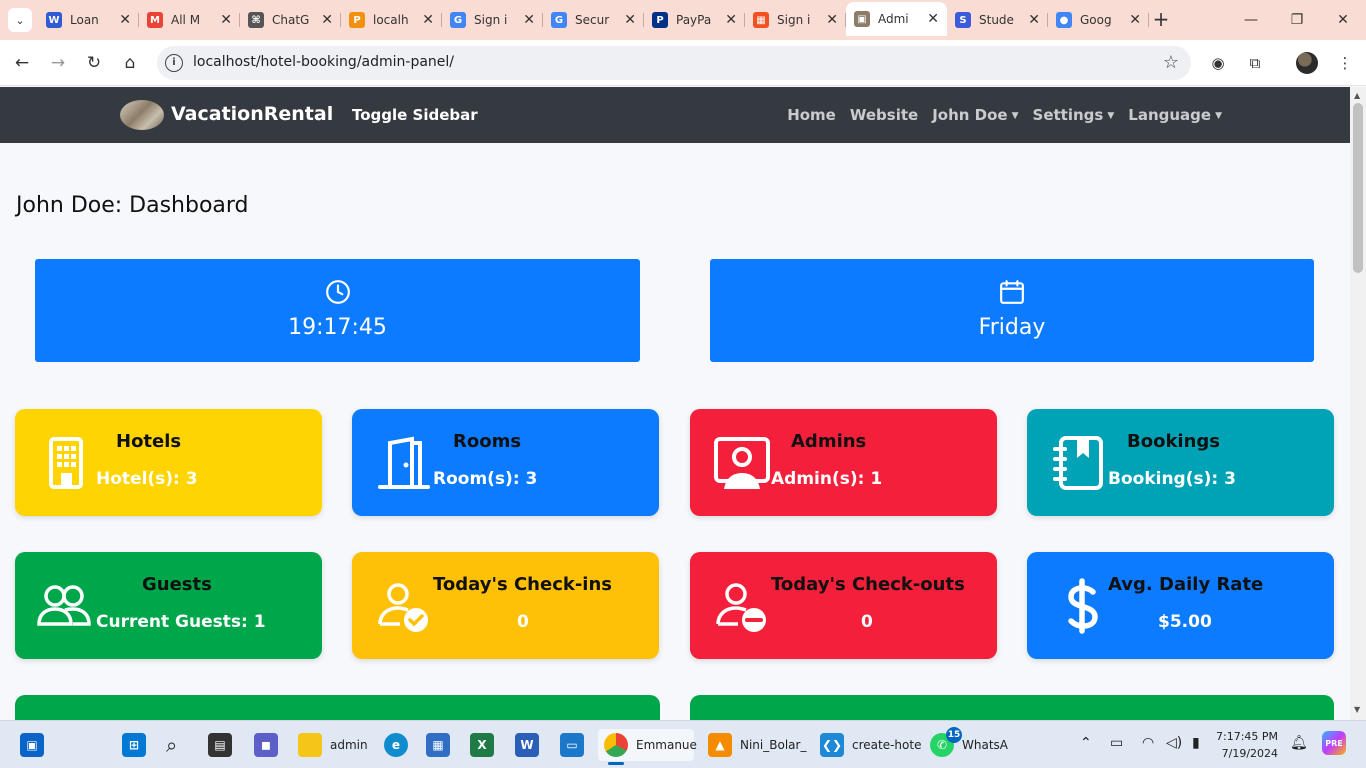 The width and height of the screenshot is (1366, 768). Describe the element at coordinates (415, 115) in the screenshot. I see `toggle-sidebar-button: Toggle Sidebar` at that location.